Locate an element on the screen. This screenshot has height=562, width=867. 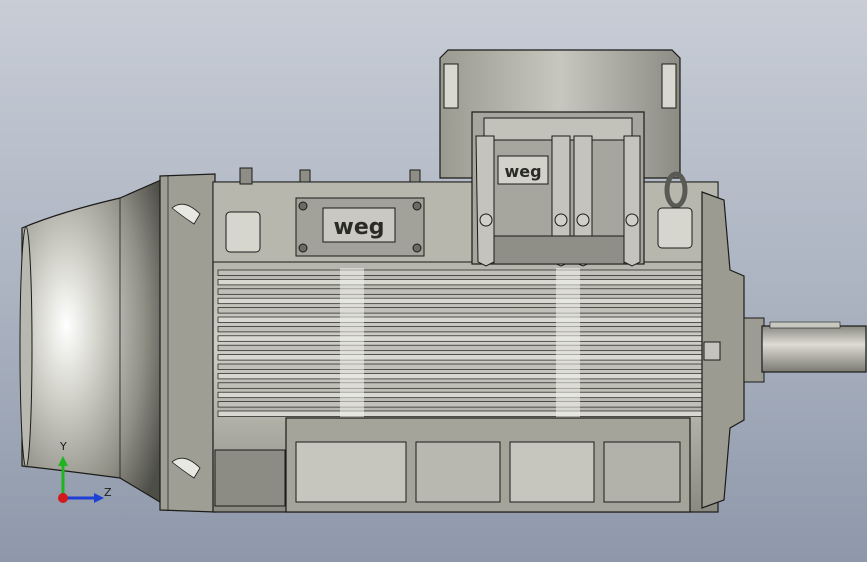
drive-end-bracket is located at coordinates (723, 350).